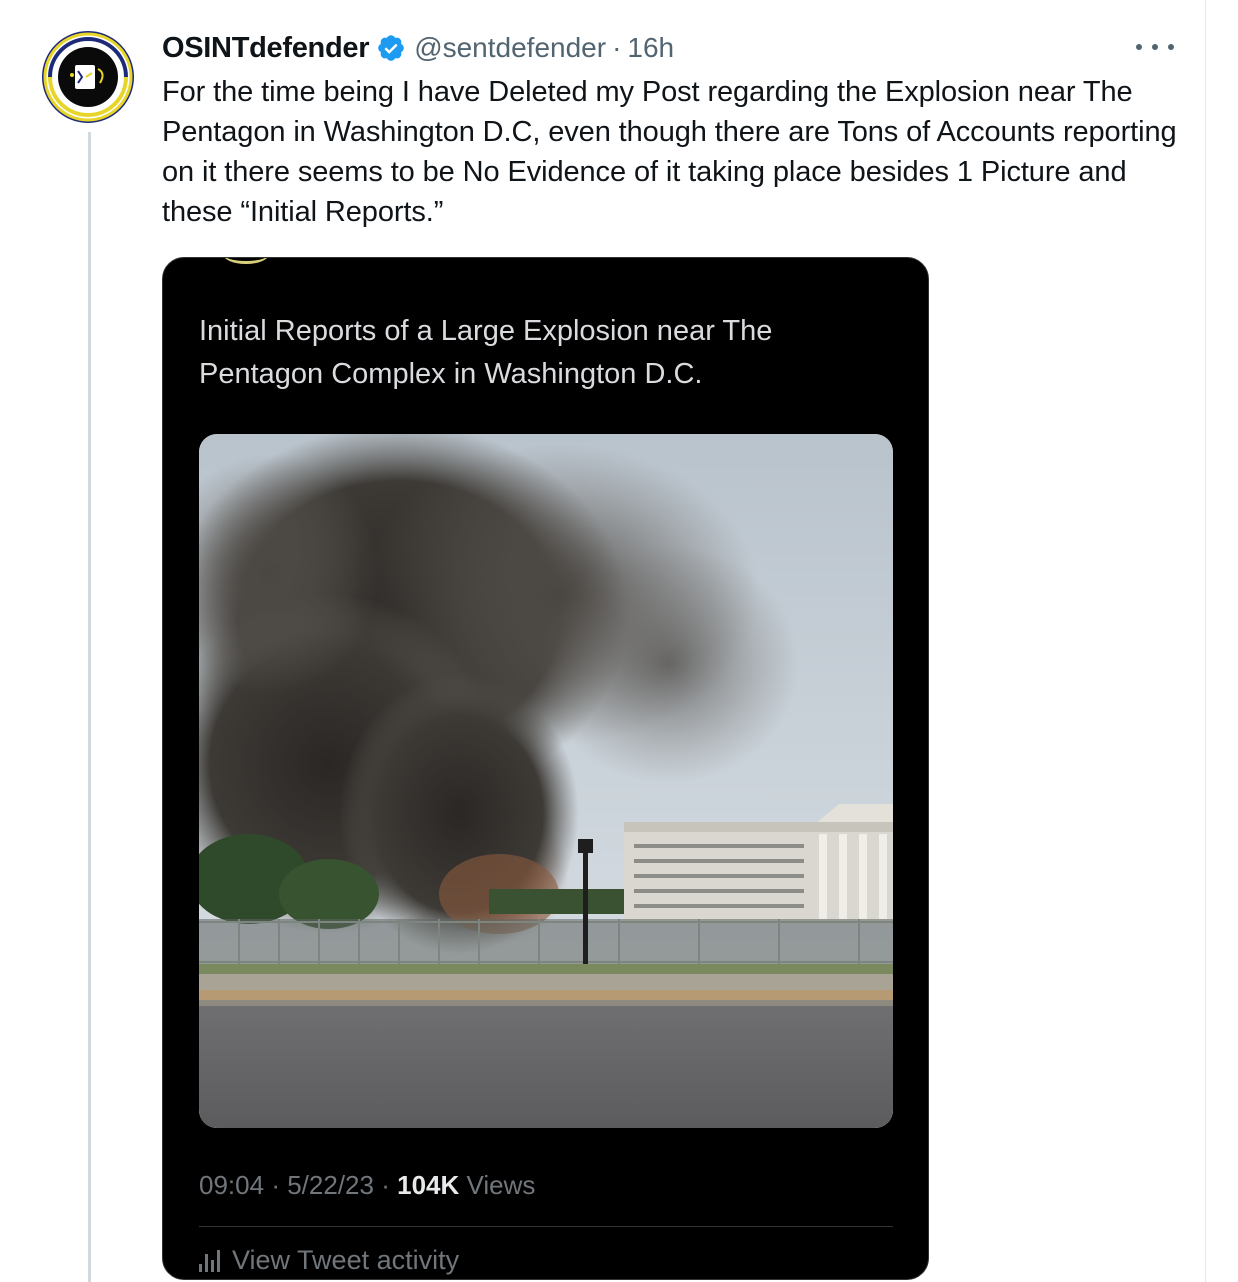  I want to click on thread-line, so click(89, 707).